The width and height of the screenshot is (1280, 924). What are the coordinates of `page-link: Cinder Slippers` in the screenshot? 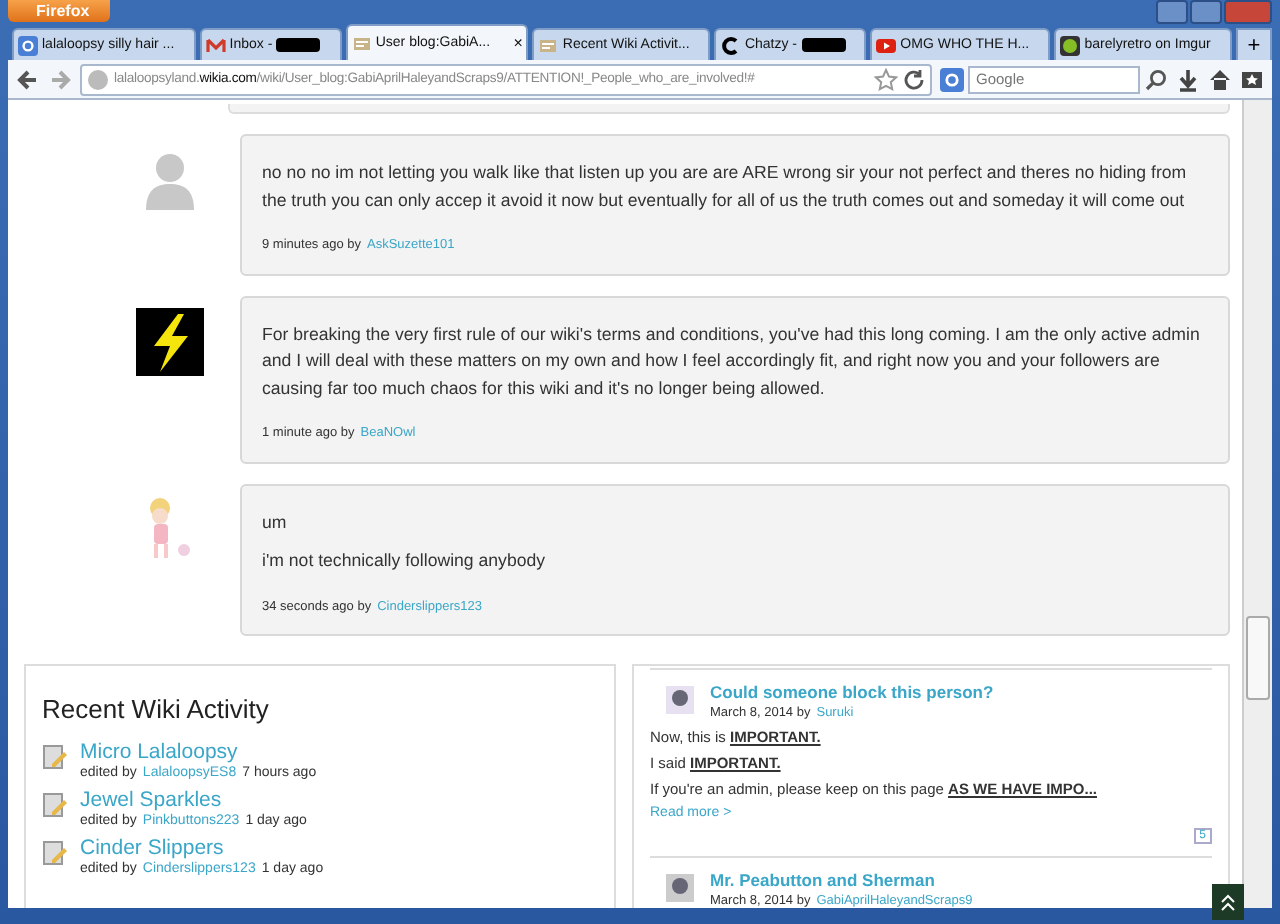 It's located at (202, 848).